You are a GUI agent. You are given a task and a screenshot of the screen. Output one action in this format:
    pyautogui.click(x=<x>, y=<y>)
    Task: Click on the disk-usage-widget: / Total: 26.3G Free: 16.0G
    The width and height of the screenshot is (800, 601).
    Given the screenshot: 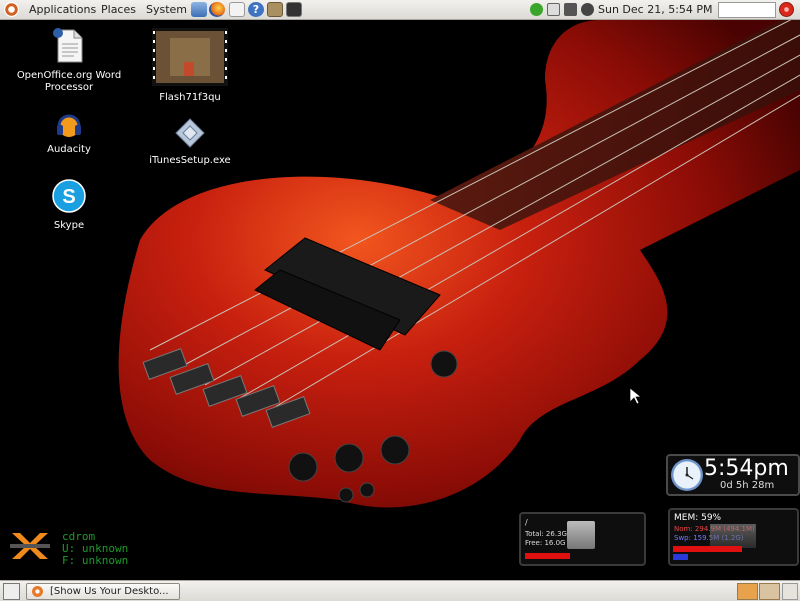 What is the action you would take?
    pyautogui.click(x=582, y=539)
    